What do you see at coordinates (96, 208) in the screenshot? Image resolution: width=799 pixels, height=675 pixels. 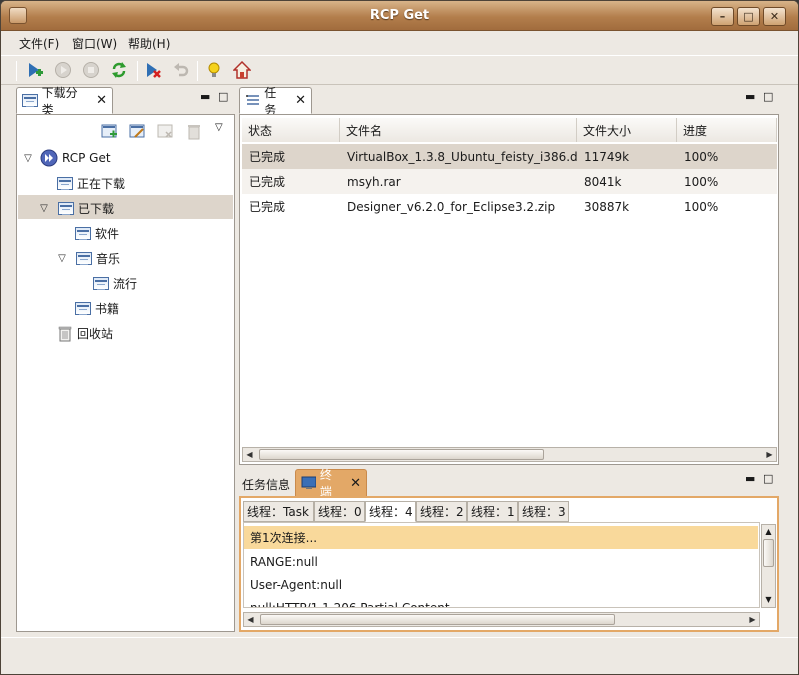 I see `tree-label: 已下载` at bounding box center [96, 208].